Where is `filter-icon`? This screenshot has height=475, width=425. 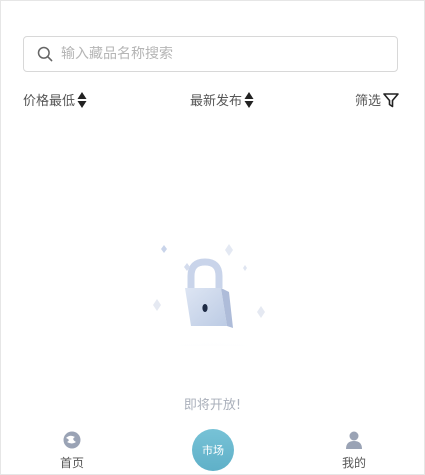 filter-icon is located at coordinates (391, 100).